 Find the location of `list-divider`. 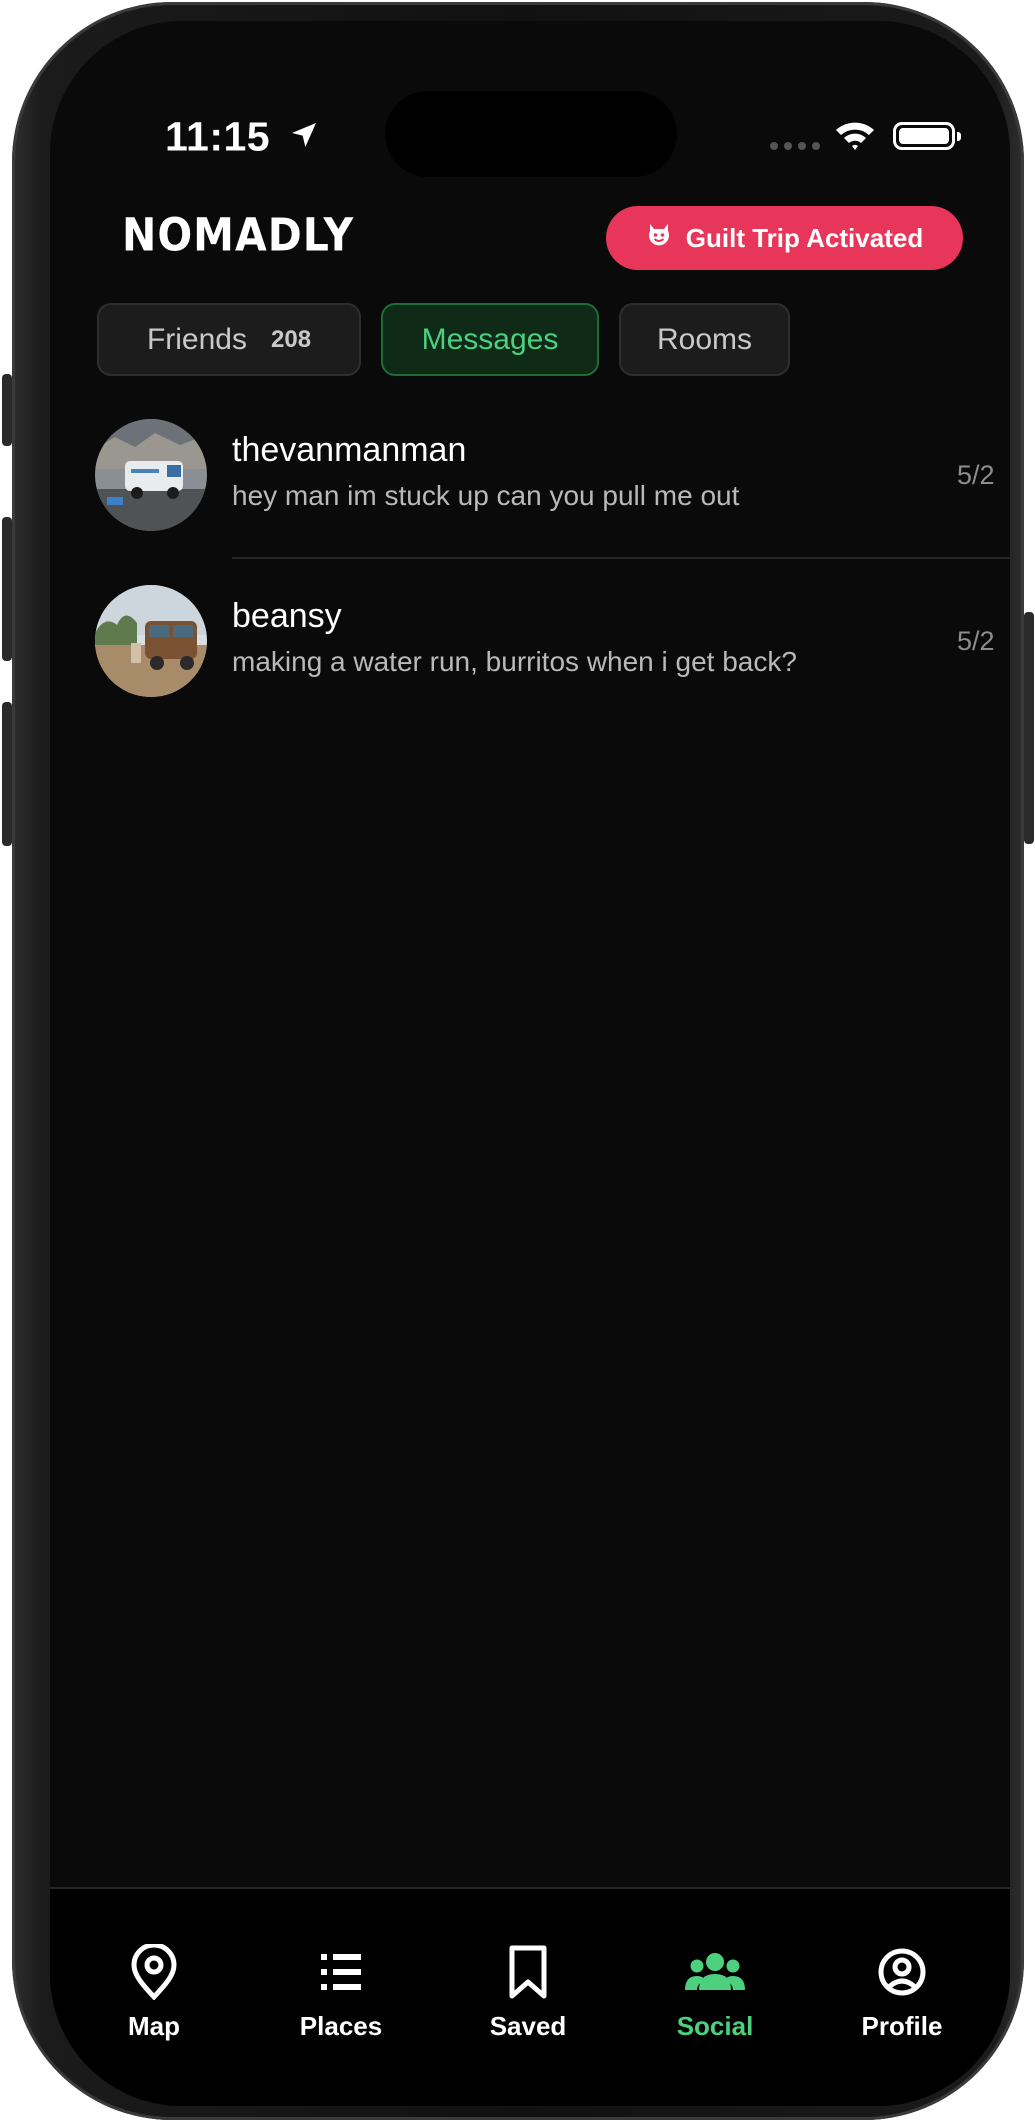

list-divider is located at coordinates (621, 558).